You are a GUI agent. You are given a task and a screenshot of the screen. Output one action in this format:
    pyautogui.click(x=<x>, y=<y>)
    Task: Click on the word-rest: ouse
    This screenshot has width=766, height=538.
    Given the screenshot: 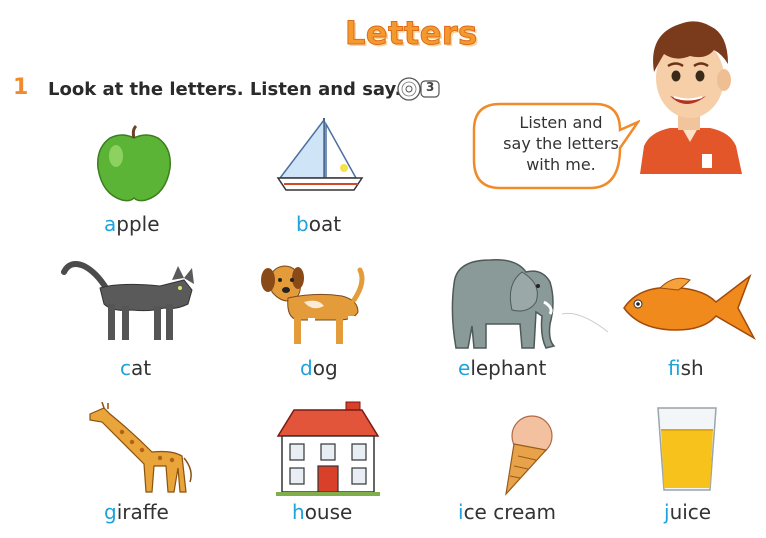 What is the action you would take?
    pyautogui.click(x=328, y=512)
    